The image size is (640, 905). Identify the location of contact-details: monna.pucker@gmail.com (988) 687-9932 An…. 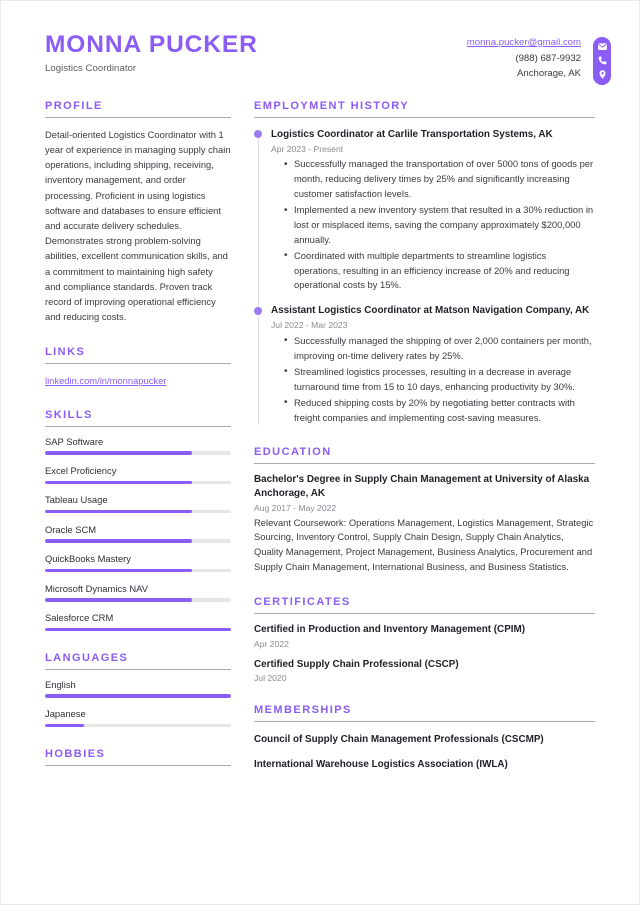
(524, 56).